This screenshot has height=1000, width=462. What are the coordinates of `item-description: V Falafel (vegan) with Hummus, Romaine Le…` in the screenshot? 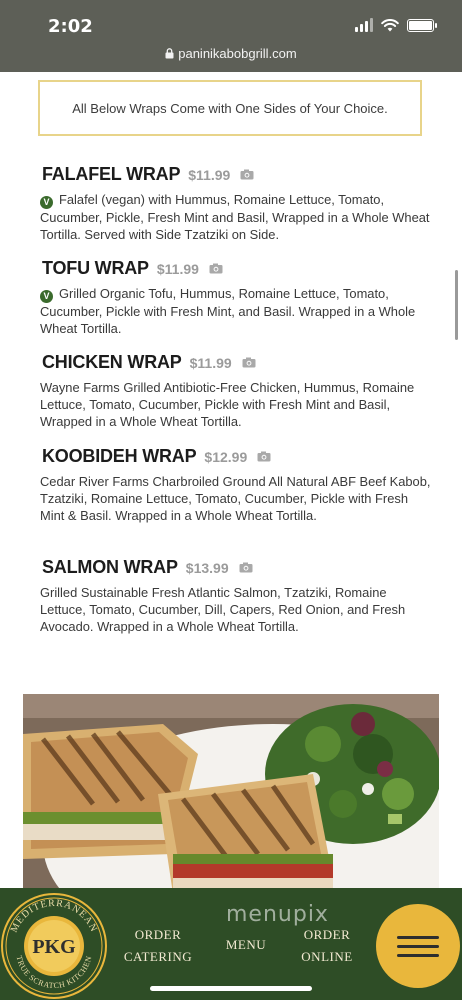 It's located at (235, 217).